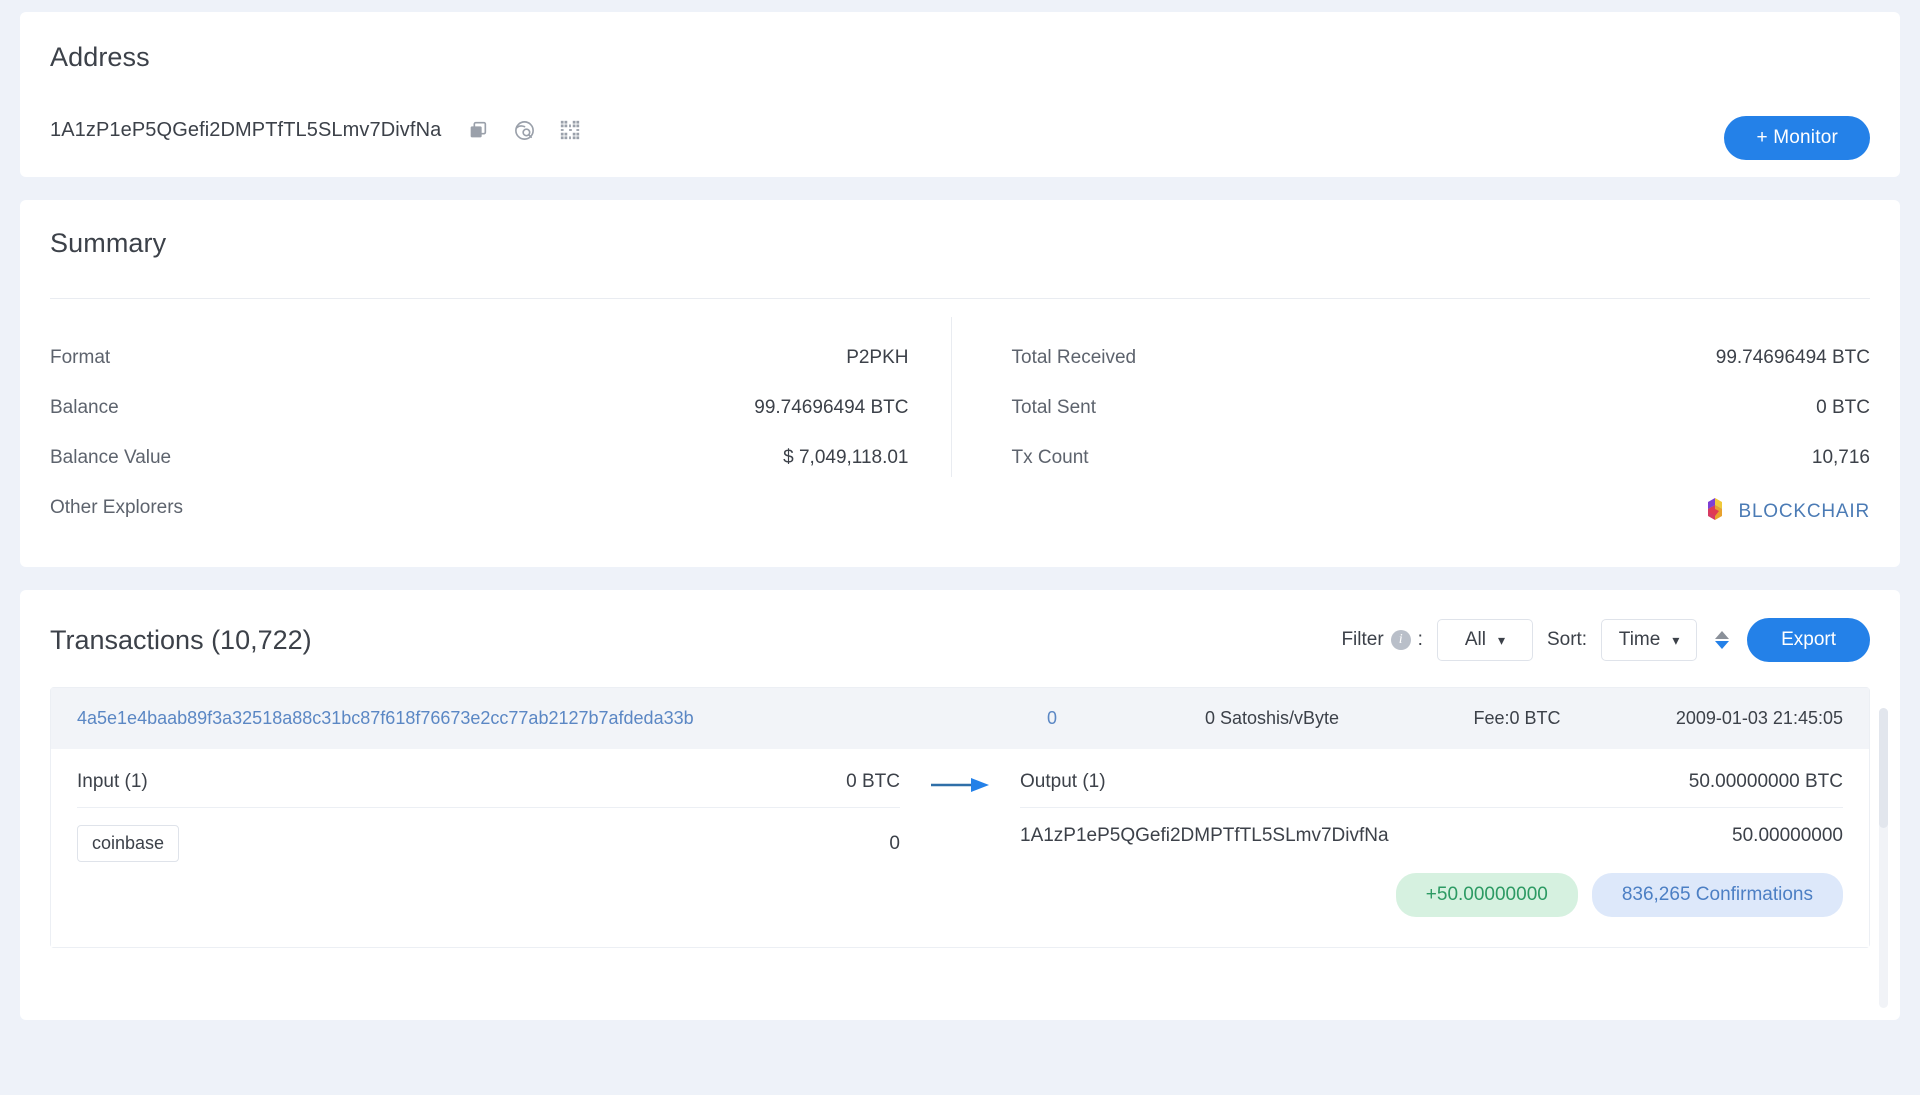 This screenshot has width=1920, height=1095. I want to click on confirmations-badge: 836,265 Confirmations, so click(1717, 895).